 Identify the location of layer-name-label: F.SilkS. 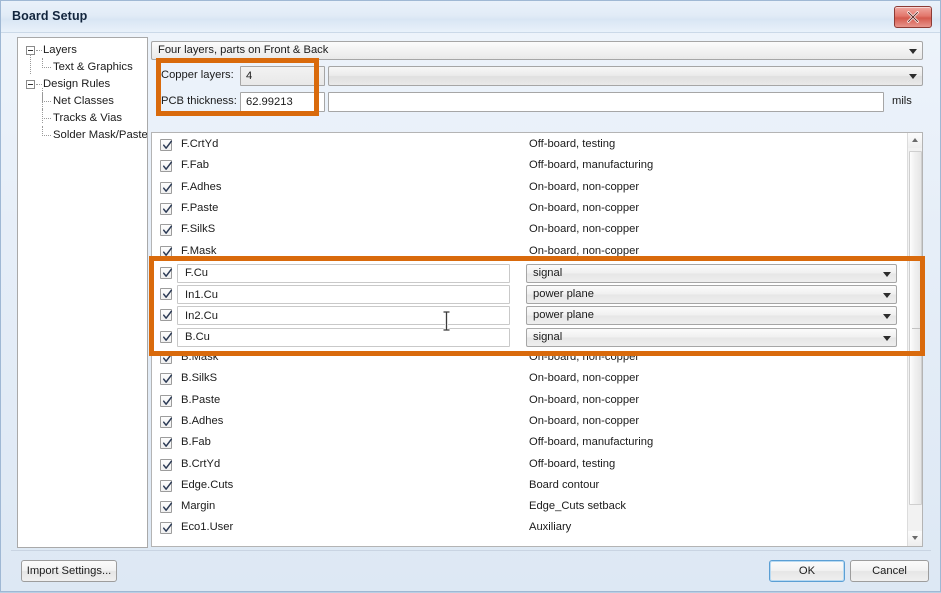
(198, 229).